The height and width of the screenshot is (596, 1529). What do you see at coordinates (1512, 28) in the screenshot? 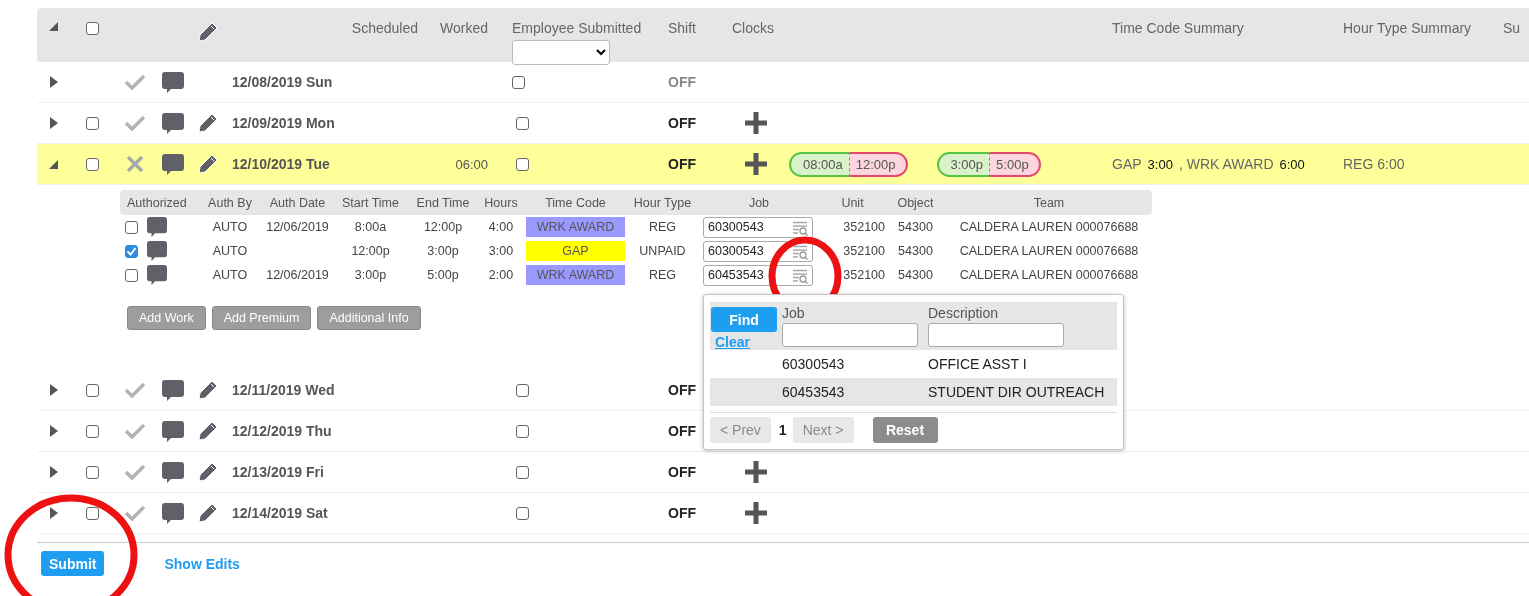
I see `column-header: Su` at bounding box center [1512, 28].